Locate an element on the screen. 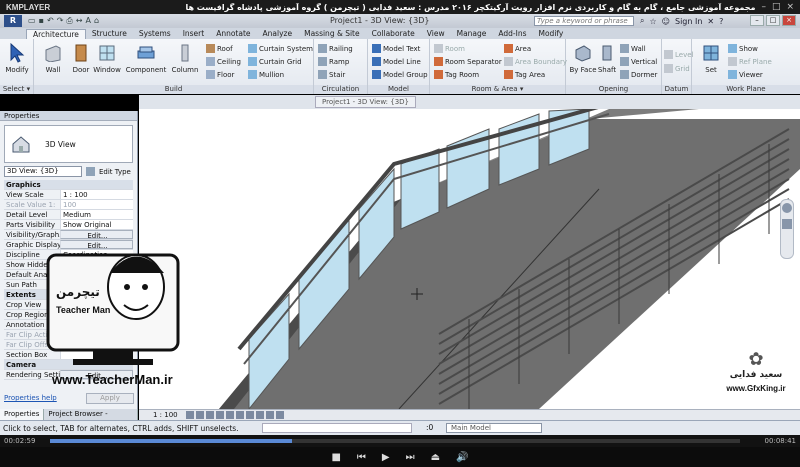 This screenshot has width=800, height=467. detail-level-icon is located at coordinates (189, 415).